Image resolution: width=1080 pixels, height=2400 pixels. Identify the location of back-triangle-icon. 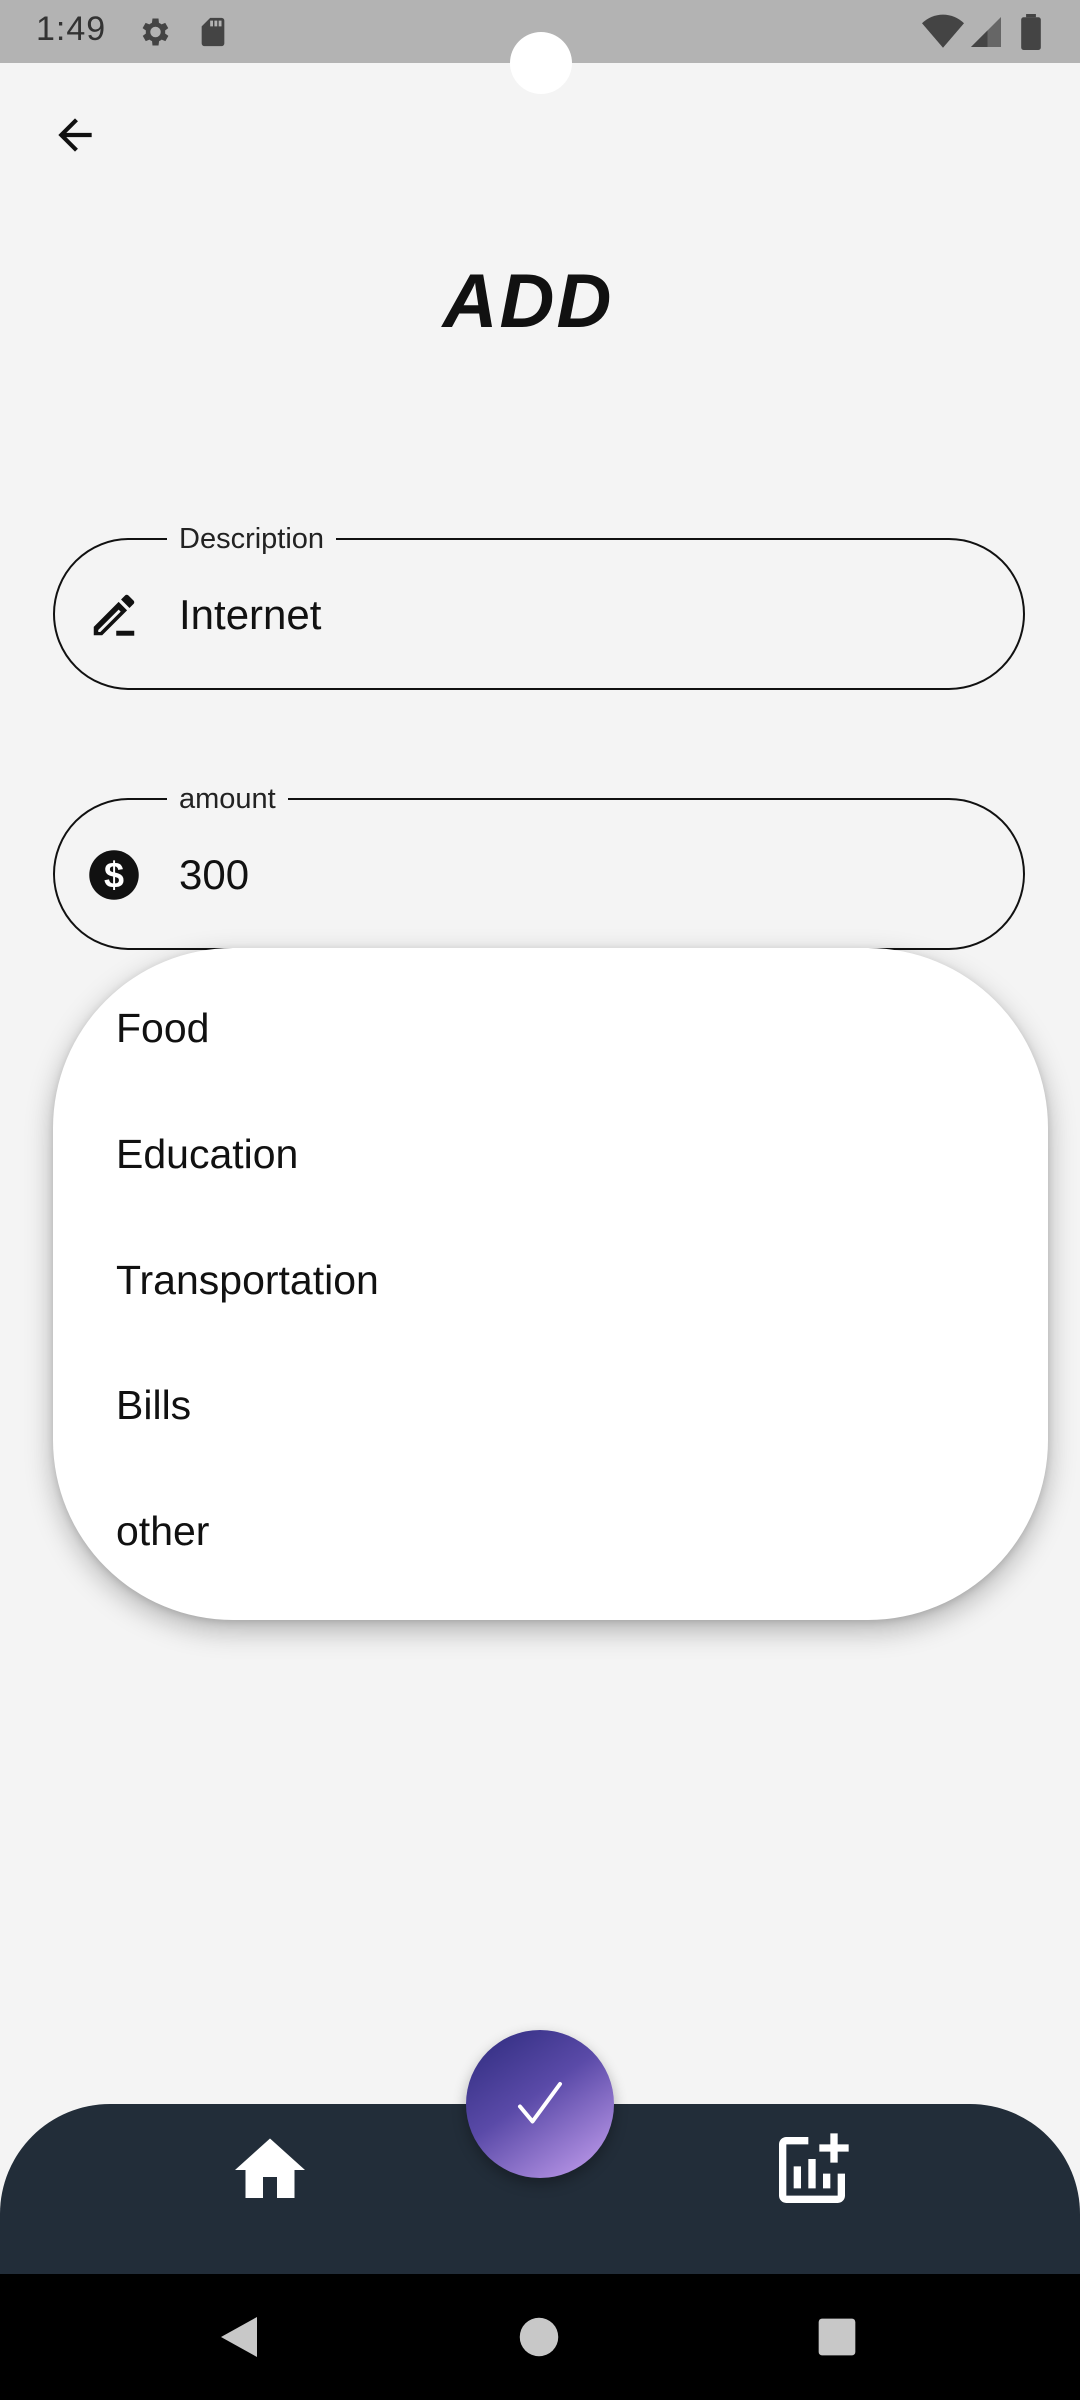
(239, 2337).